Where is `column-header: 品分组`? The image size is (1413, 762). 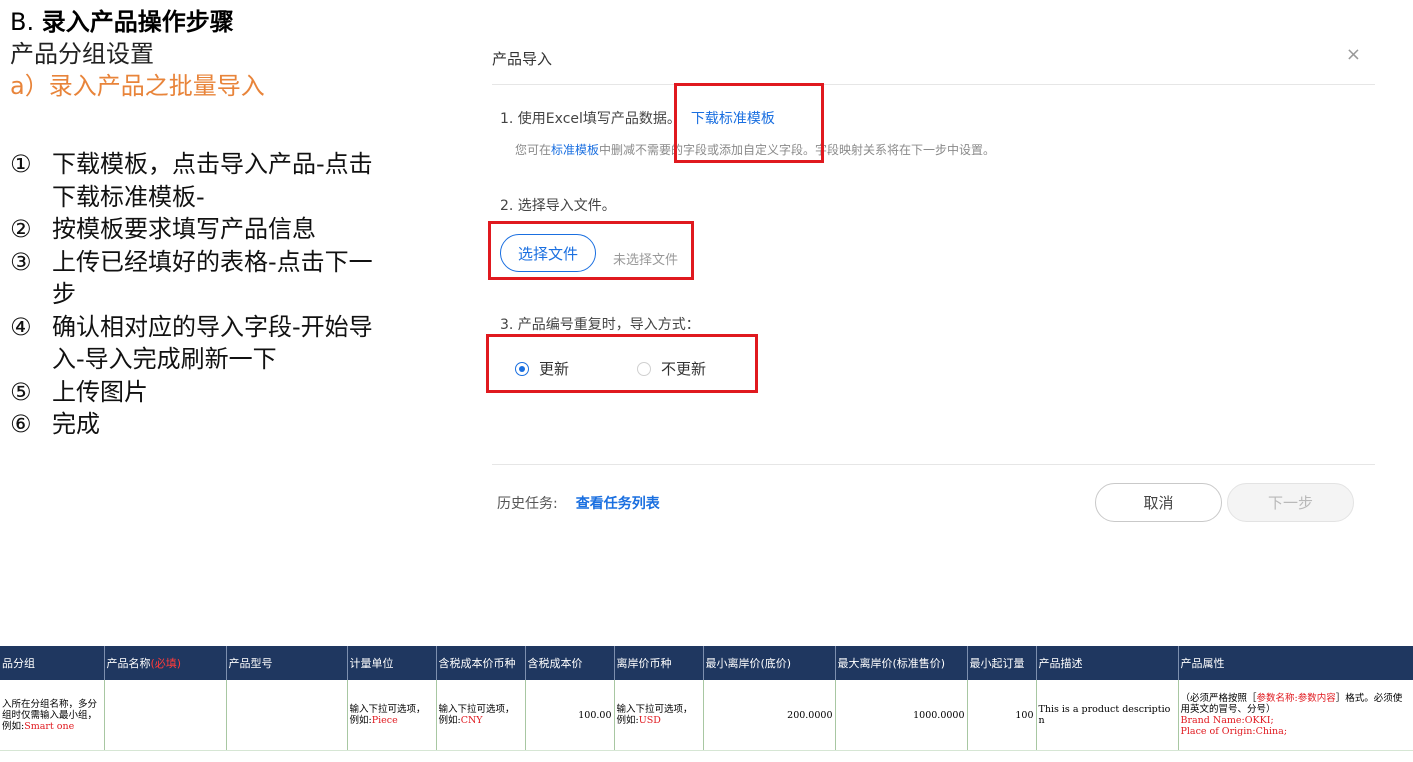 column-header: 品分组 is located at coordinates (52, 663).